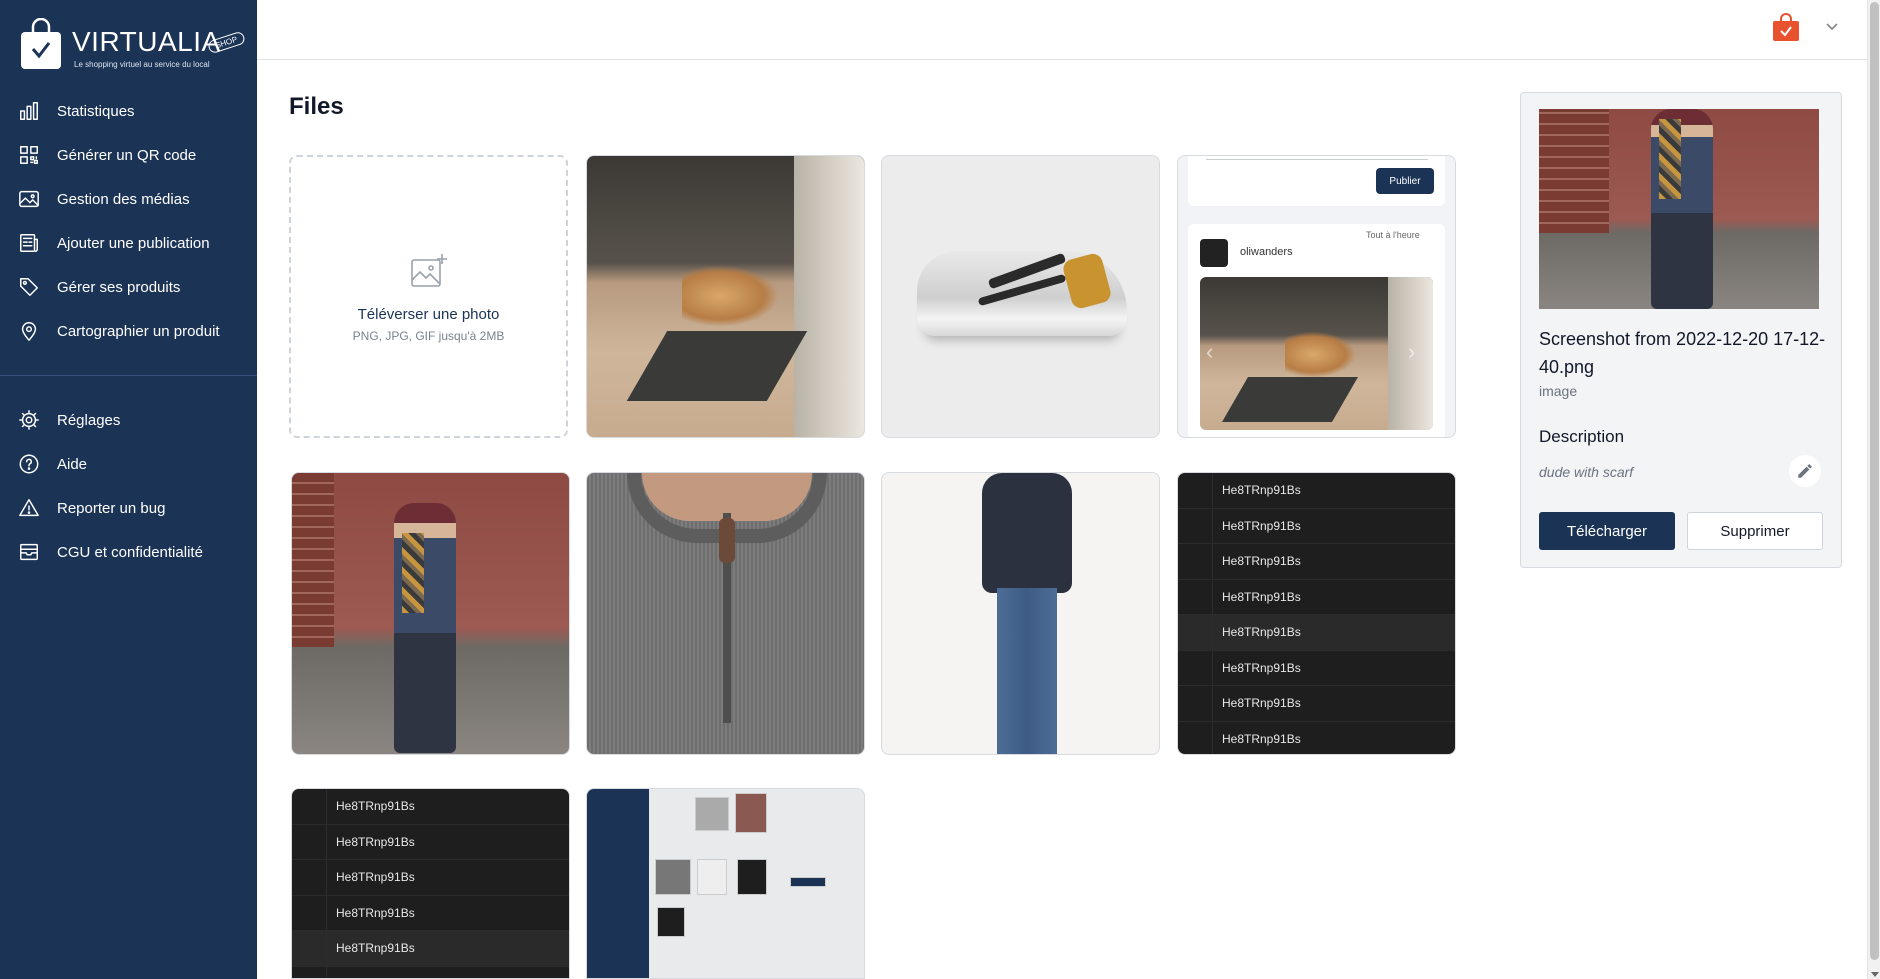 The width and height of the screenshot is (1880, 979). What do you see at coordinates (1874, 481) in the screenshot?
I see `scrollbar-thumb` at bounding box center [1874, 481].